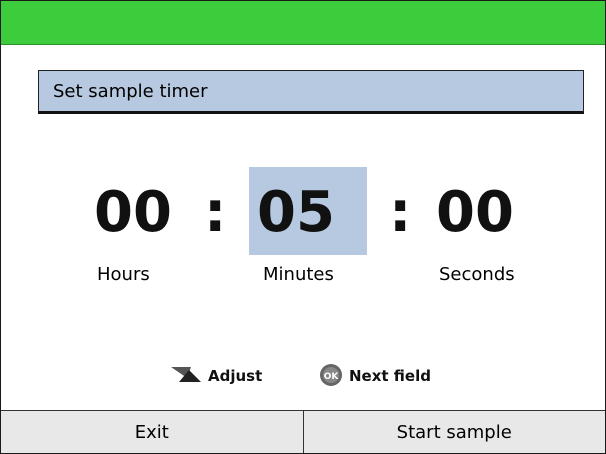  What do you see at coordinates (477, 274) in the screenshot?
I see `seconds-label: Seconds` at bounding box center [477, 274].